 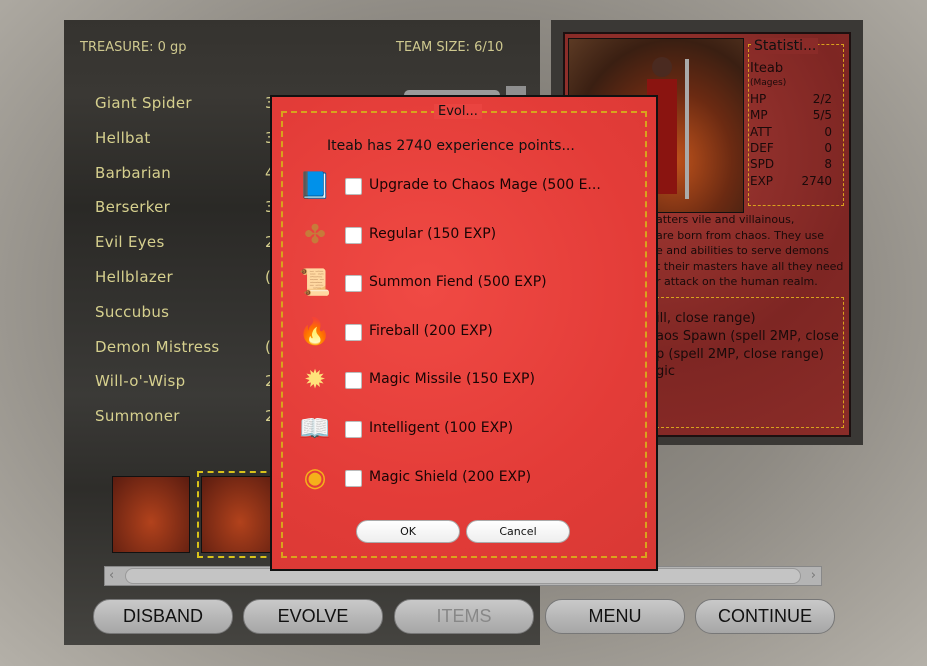 I want to click on option-label: Regular (150 EXP), so click(x=432, y=234).